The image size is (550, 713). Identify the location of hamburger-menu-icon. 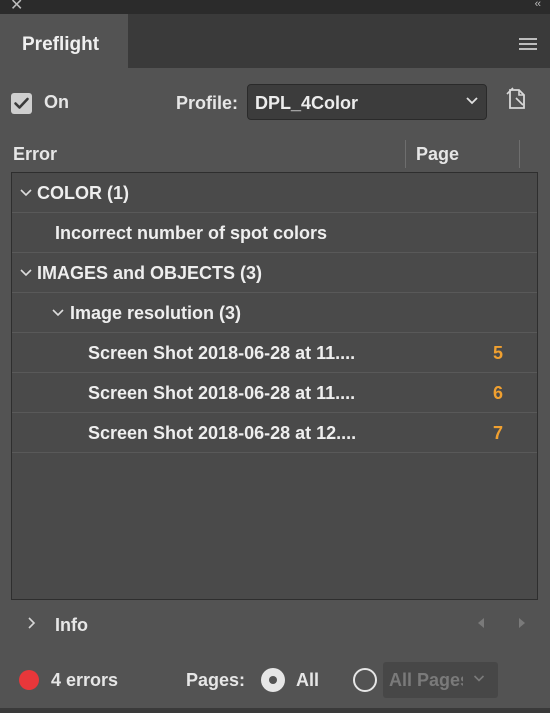
(528, 45).